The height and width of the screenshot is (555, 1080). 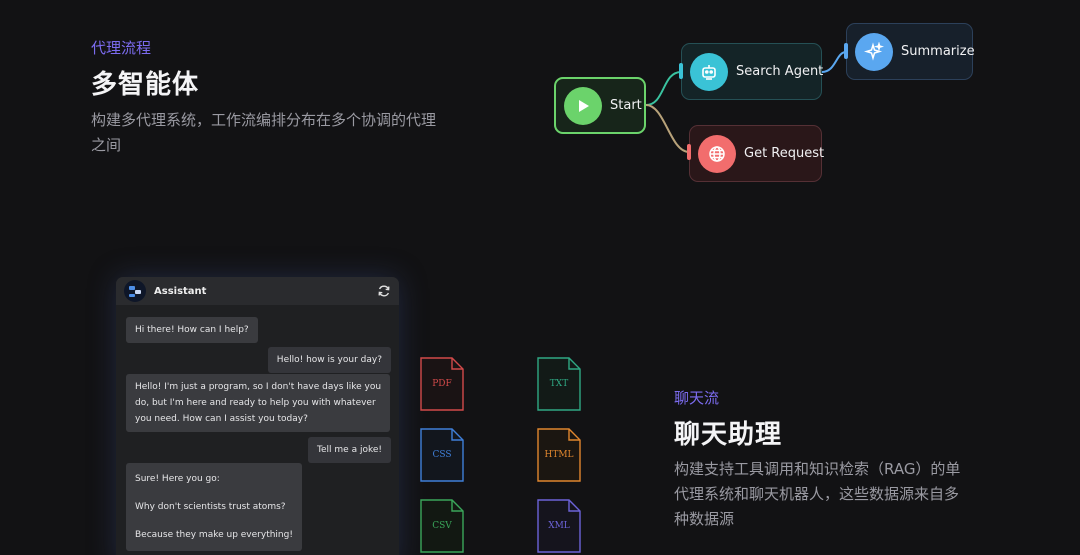 I want to click on xml-file-icon: XML, so click(x=559, y=526).